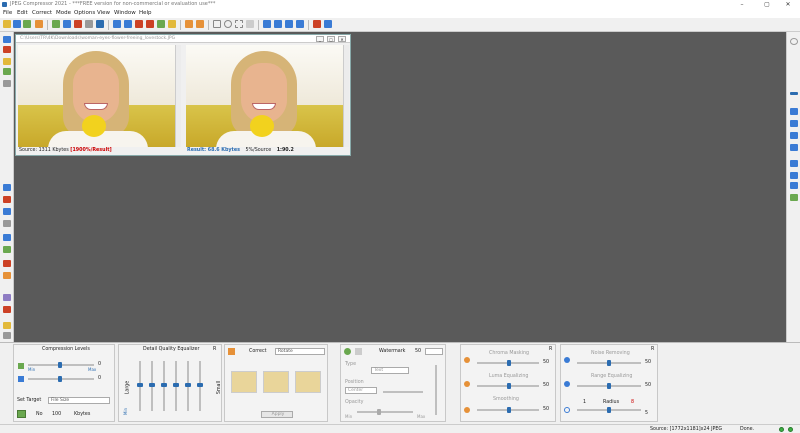 The image size is (800, 433). What do you see at coordinates (7, 83) in the screenshot?
I see `eraser-tool-icon` at bounding box center [7, 83].